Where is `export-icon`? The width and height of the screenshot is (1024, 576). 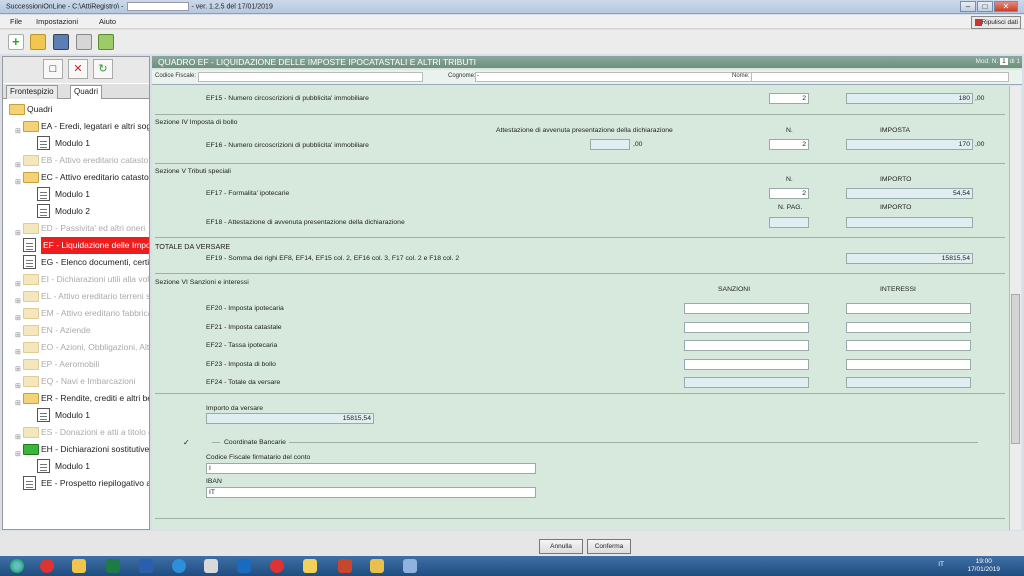
export-icon is located at coordinates (106, 42).